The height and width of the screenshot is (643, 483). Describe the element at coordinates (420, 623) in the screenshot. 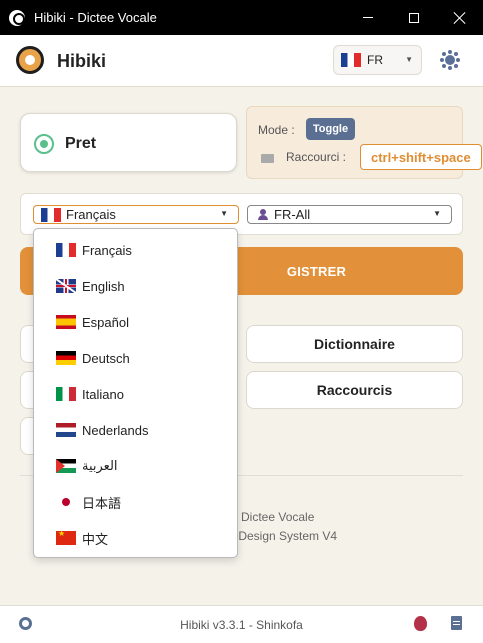

I see `bug-icon` at that location.